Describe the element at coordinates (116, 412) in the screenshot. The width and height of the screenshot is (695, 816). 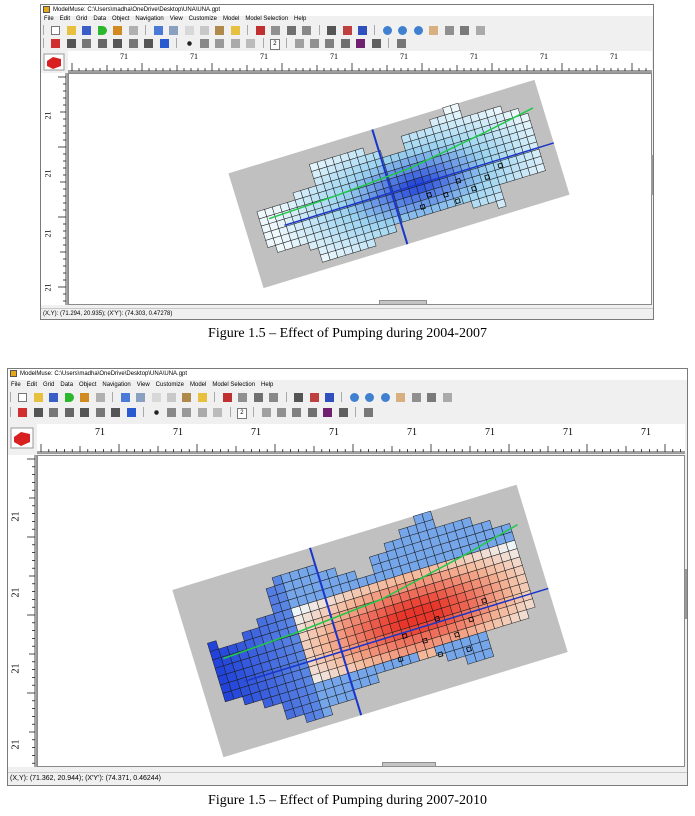
I see `refine-icon` at that location.